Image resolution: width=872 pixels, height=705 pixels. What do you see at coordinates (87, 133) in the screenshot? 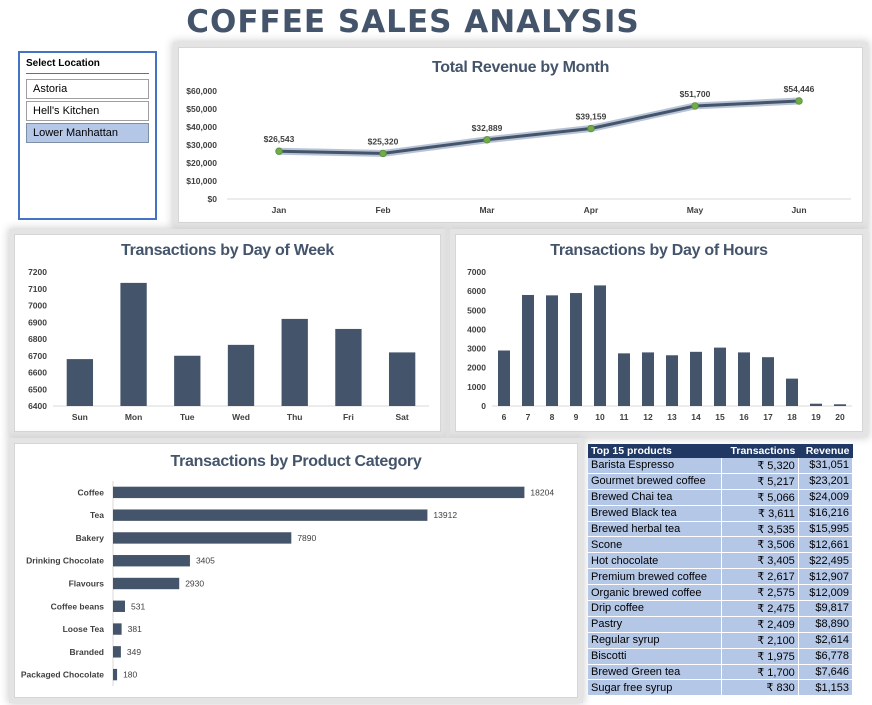
I see `slicer-item-lower-manhattan: Lower Manhattan` at bounding box center [87, 133].